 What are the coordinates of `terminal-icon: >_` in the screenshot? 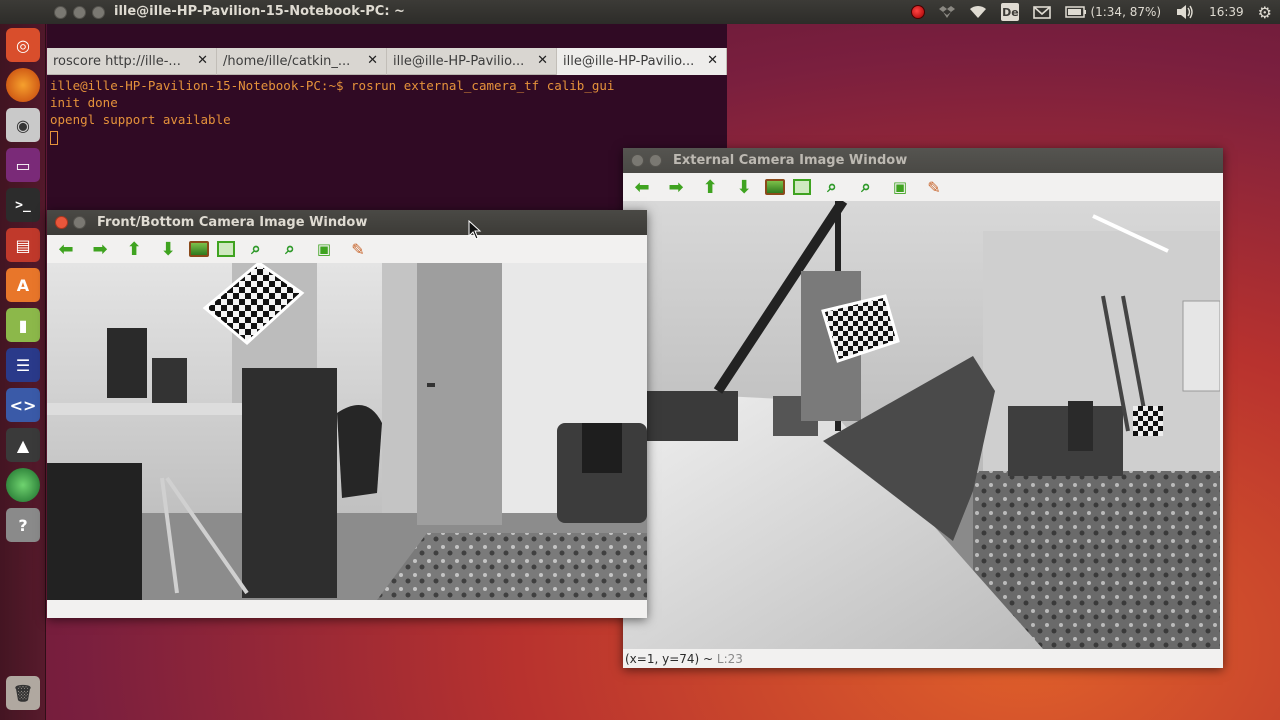 It's located at (23, 205).